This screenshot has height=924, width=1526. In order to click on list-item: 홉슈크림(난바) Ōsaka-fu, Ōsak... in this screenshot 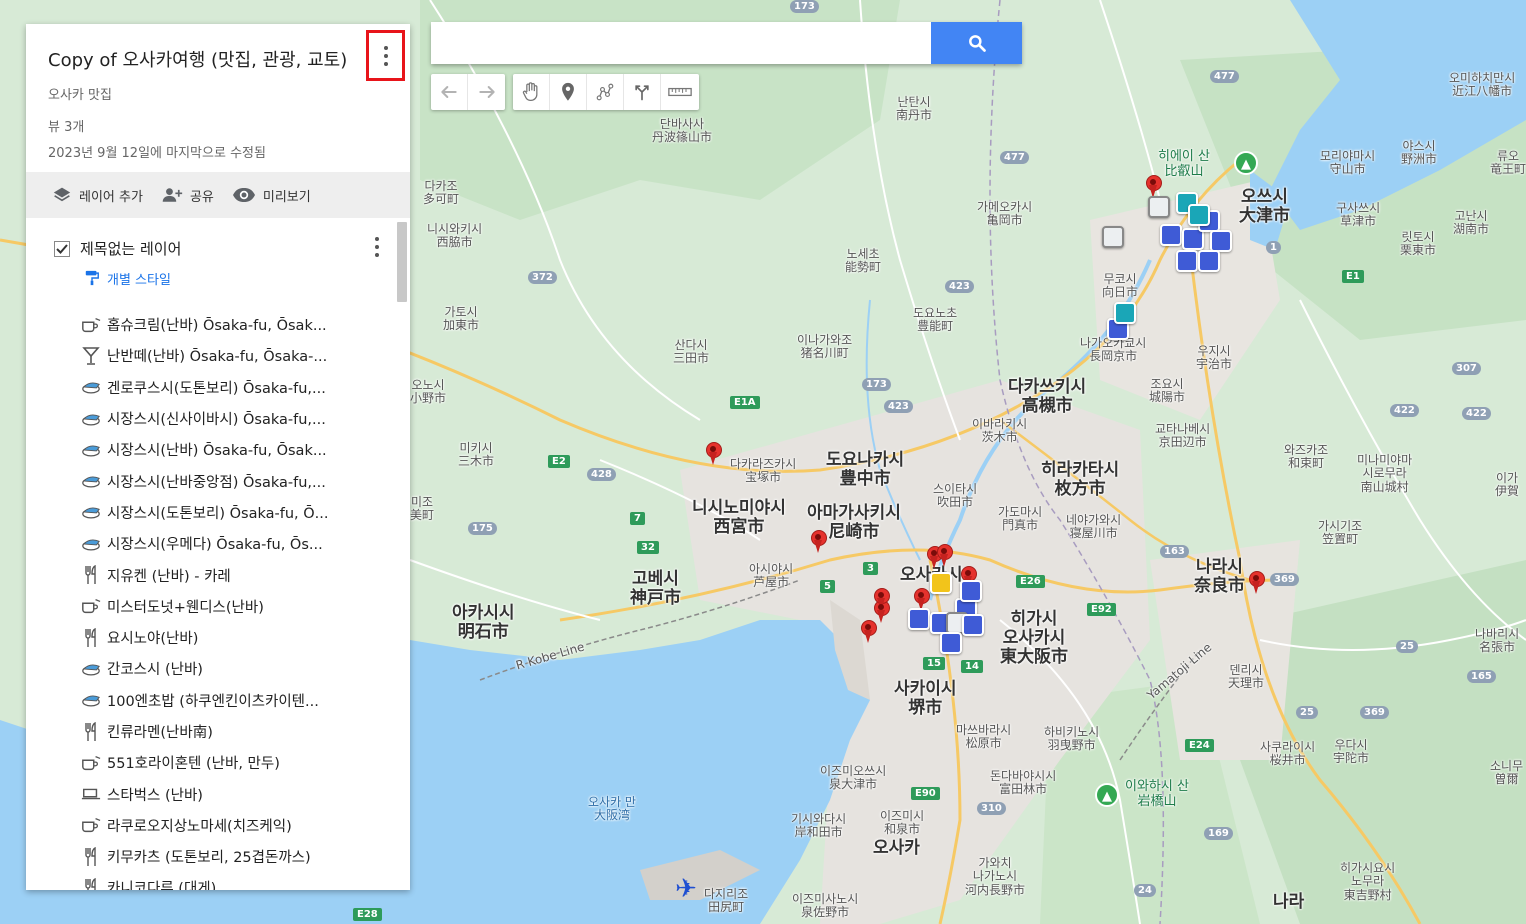, I will do `click(218, 324)`.